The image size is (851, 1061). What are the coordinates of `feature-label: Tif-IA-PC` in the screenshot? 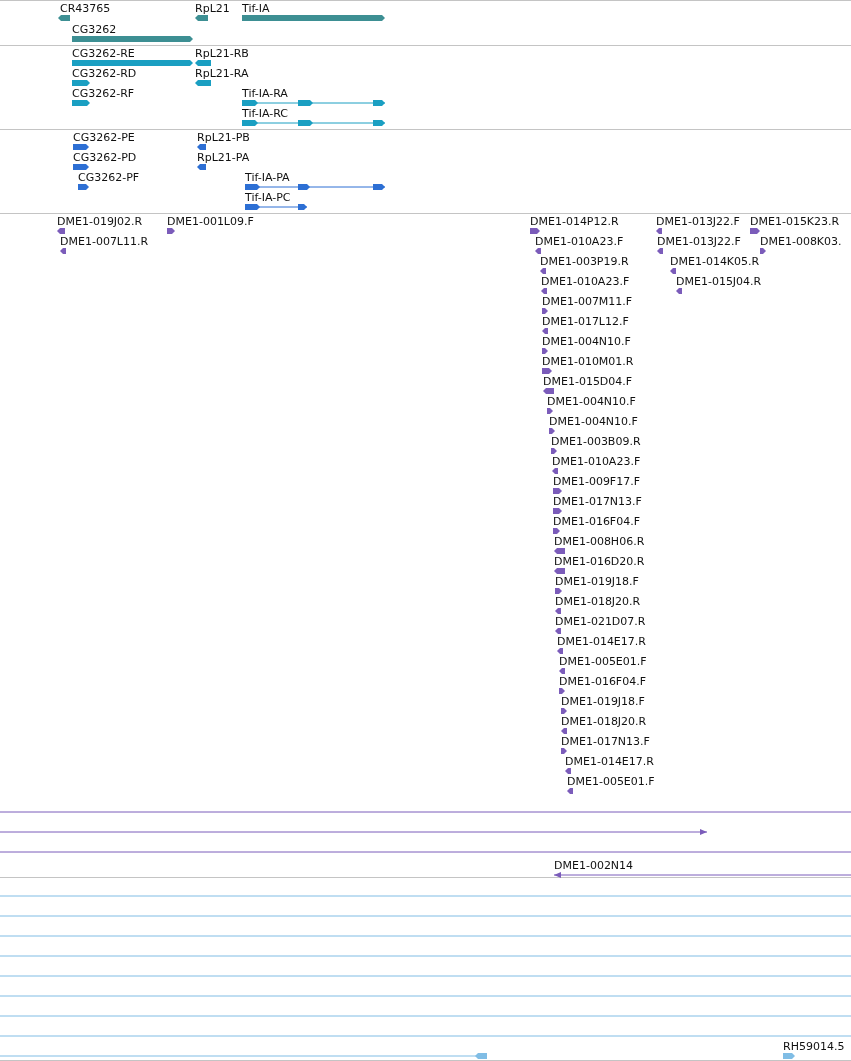 It's located at (268, 197).